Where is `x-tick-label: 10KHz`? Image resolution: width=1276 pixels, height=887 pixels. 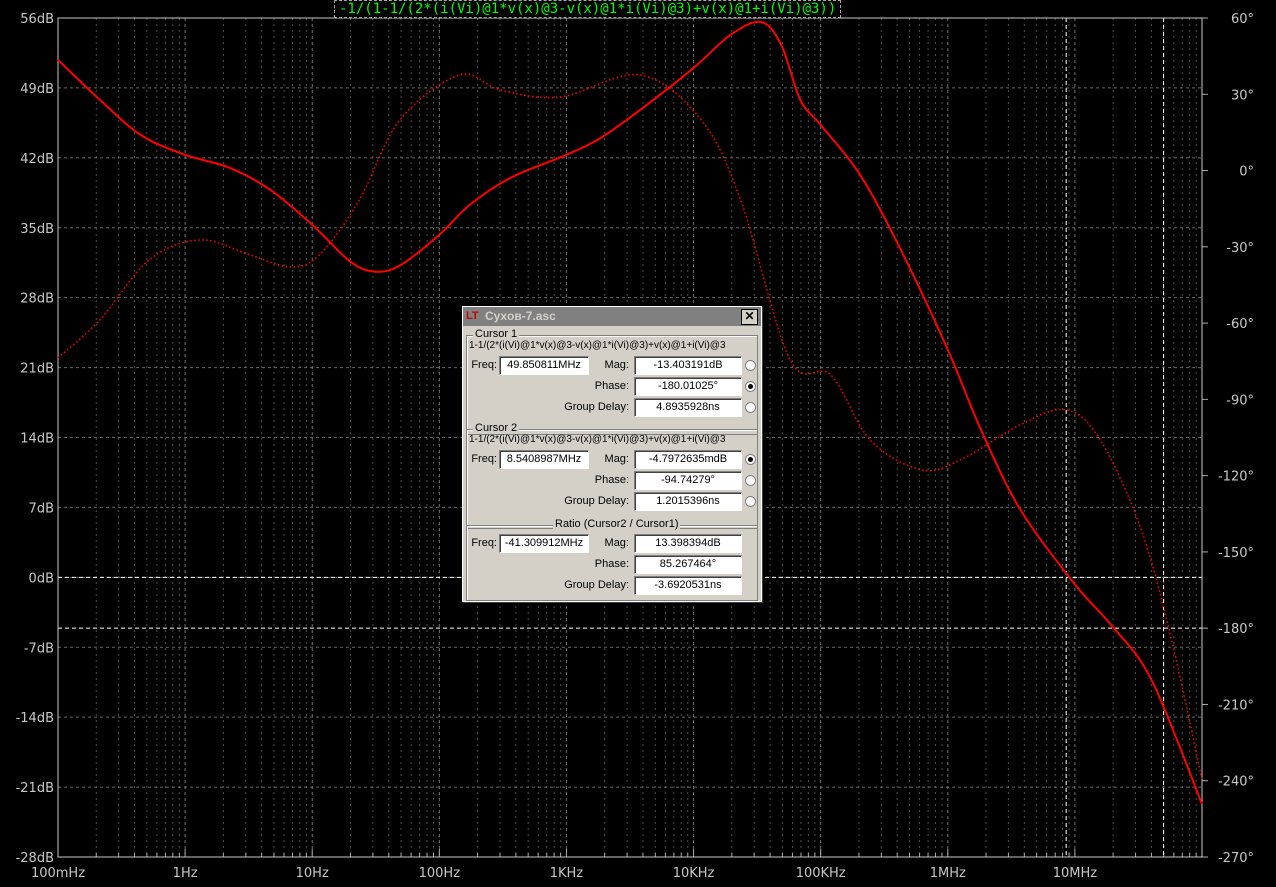 x-tick-label: 10KHz is located at coordinates (694, 873).